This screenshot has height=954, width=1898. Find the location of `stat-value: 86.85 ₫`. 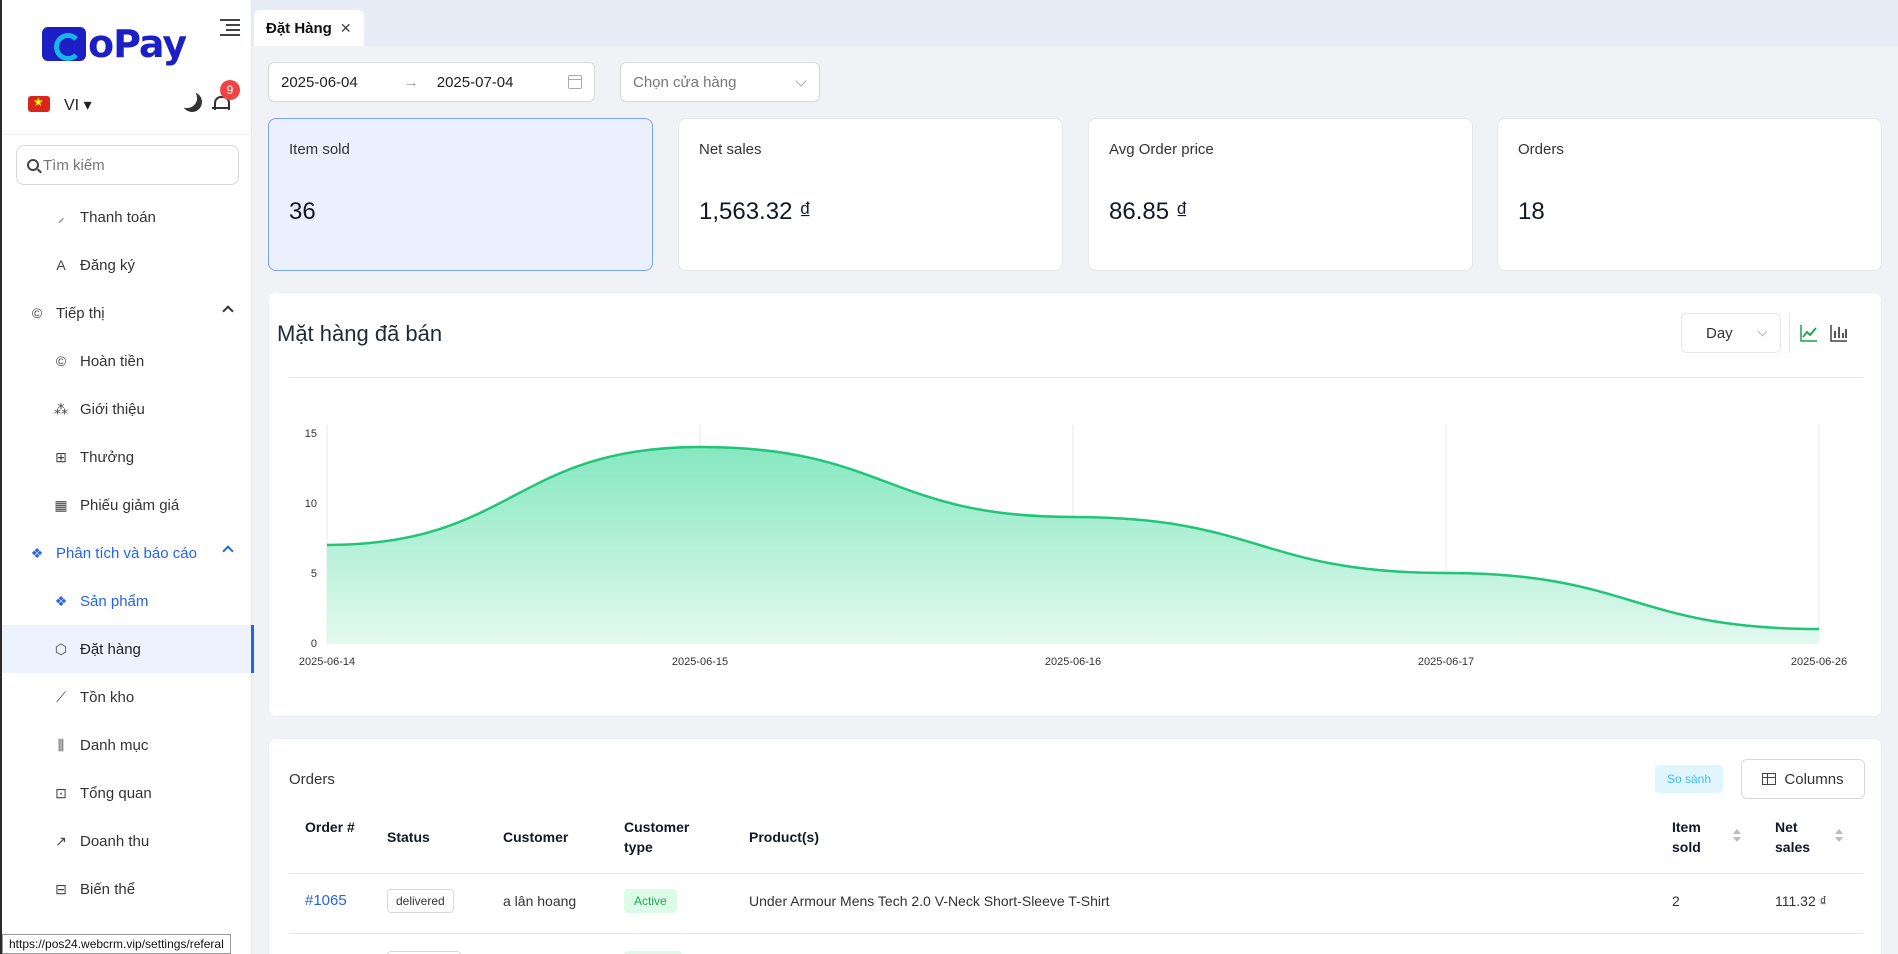

stat-value: 86.85 ₫ is located at coordinates (1149, 211).